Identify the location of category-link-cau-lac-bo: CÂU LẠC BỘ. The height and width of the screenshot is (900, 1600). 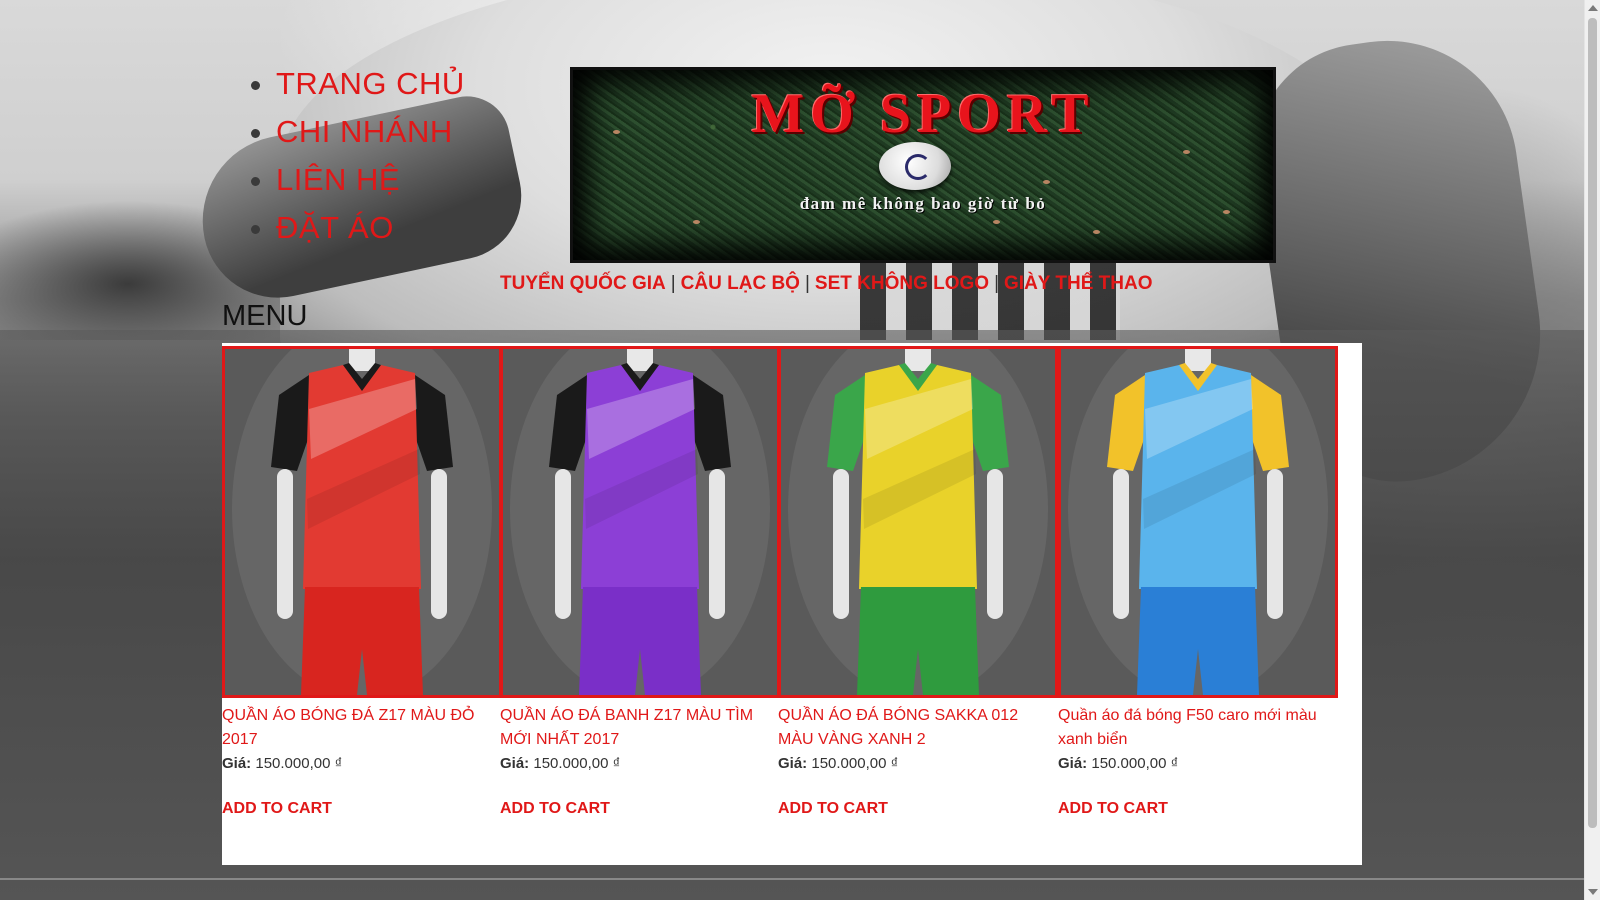
(740, 283).